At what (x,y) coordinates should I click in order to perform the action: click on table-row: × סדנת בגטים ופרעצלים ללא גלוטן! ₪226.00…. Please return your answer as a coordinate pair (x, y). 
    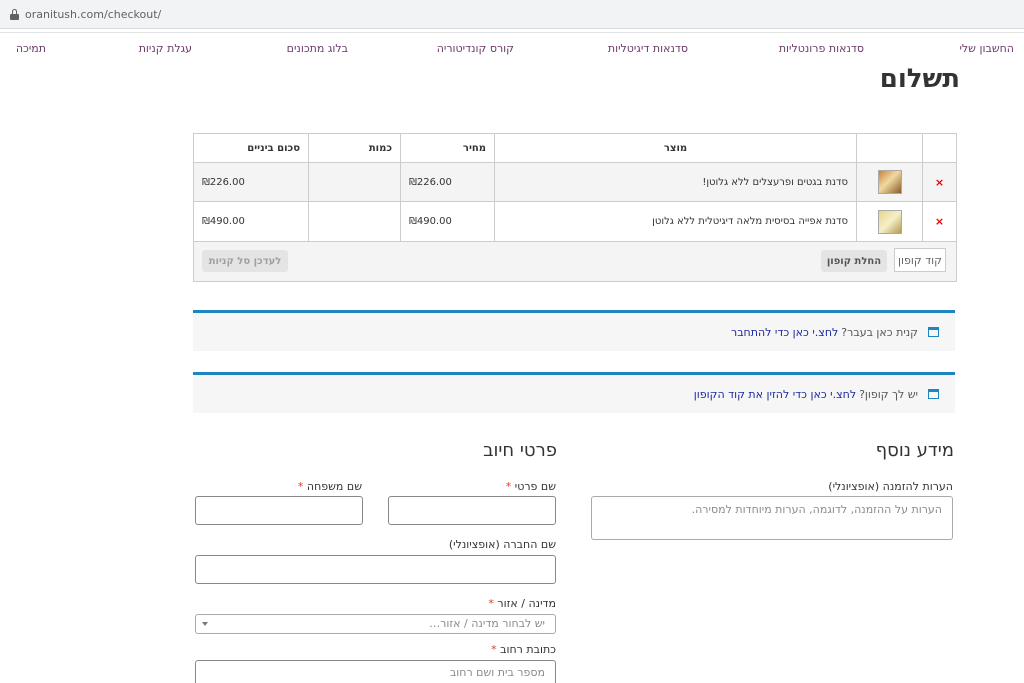
    Looking at the image, I should click on (575, 182).